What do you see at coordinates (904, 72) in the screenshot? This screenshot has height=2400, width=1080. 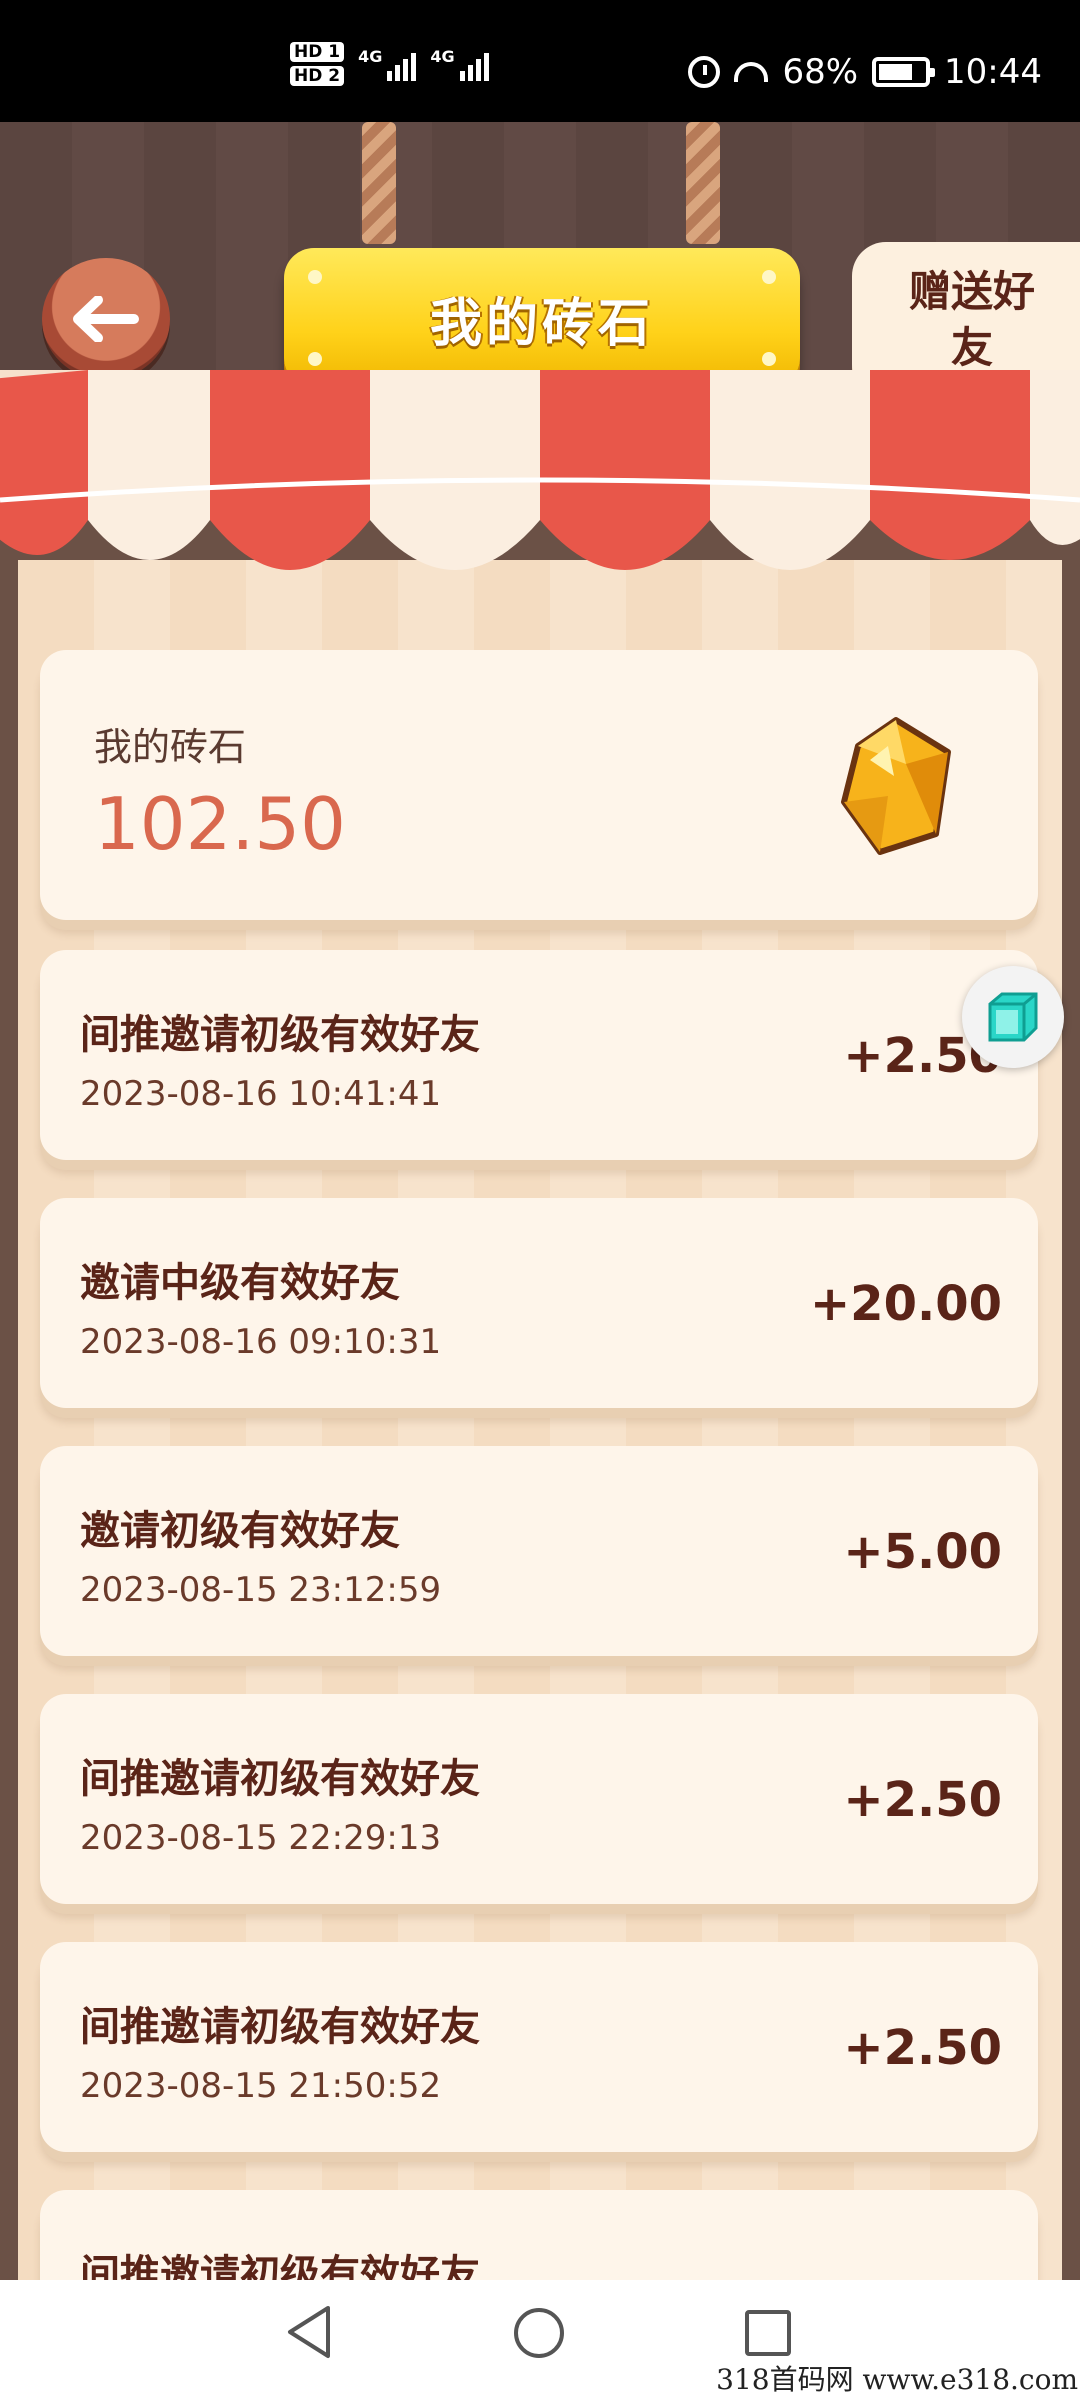 I see `battery-icon` at bounding box center [904, 72].